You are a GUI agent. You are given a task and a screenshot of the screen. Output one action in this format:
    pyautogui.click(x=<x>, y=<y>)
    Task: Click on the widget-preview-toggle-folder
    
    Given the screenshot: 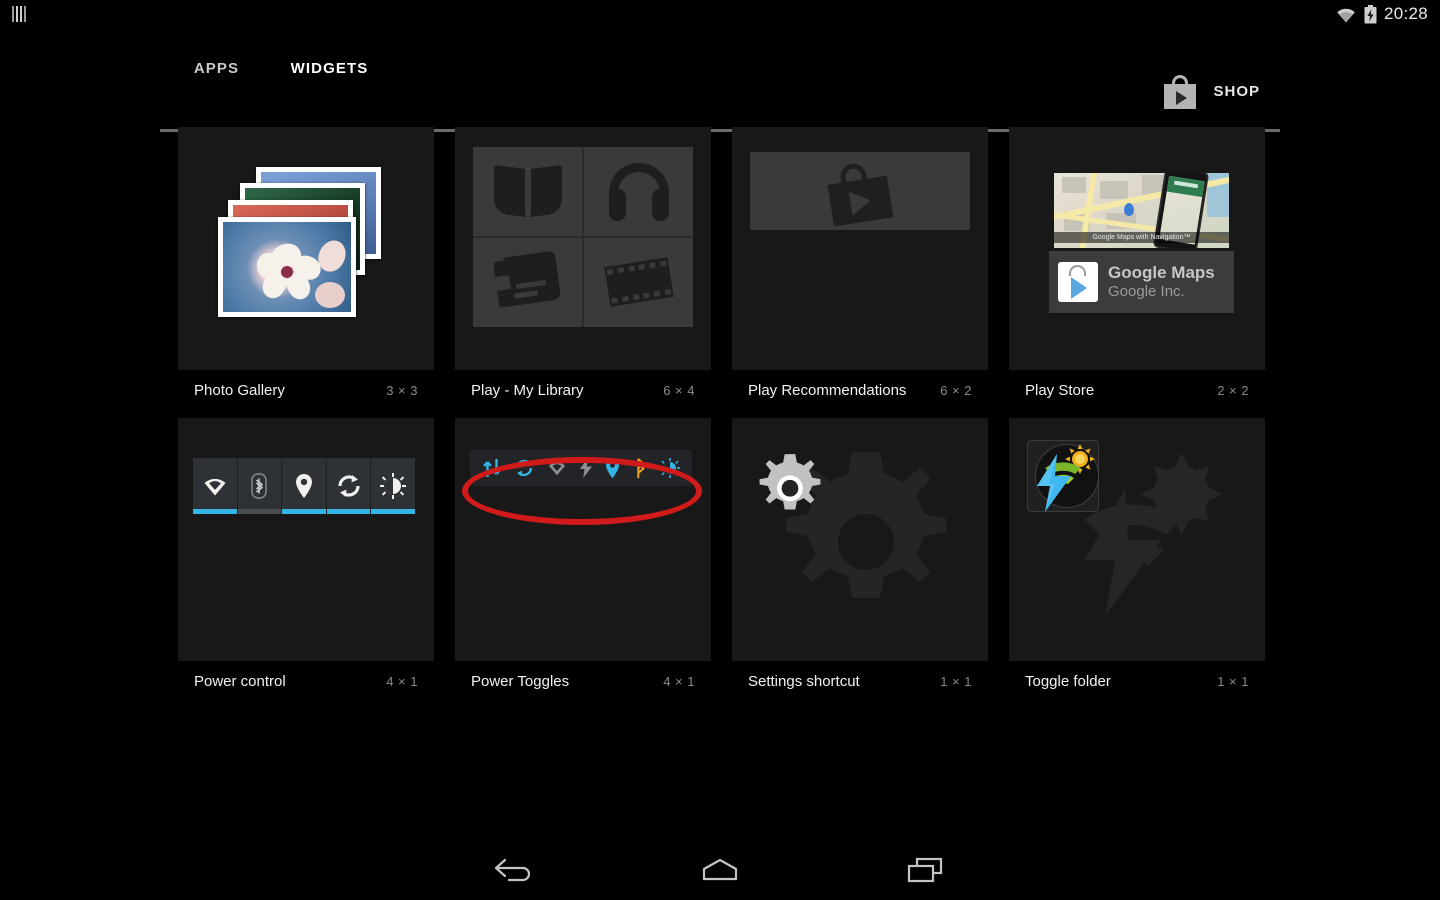 What is the action you would take?
    pyautogui.click(x=1137, y=539)
    